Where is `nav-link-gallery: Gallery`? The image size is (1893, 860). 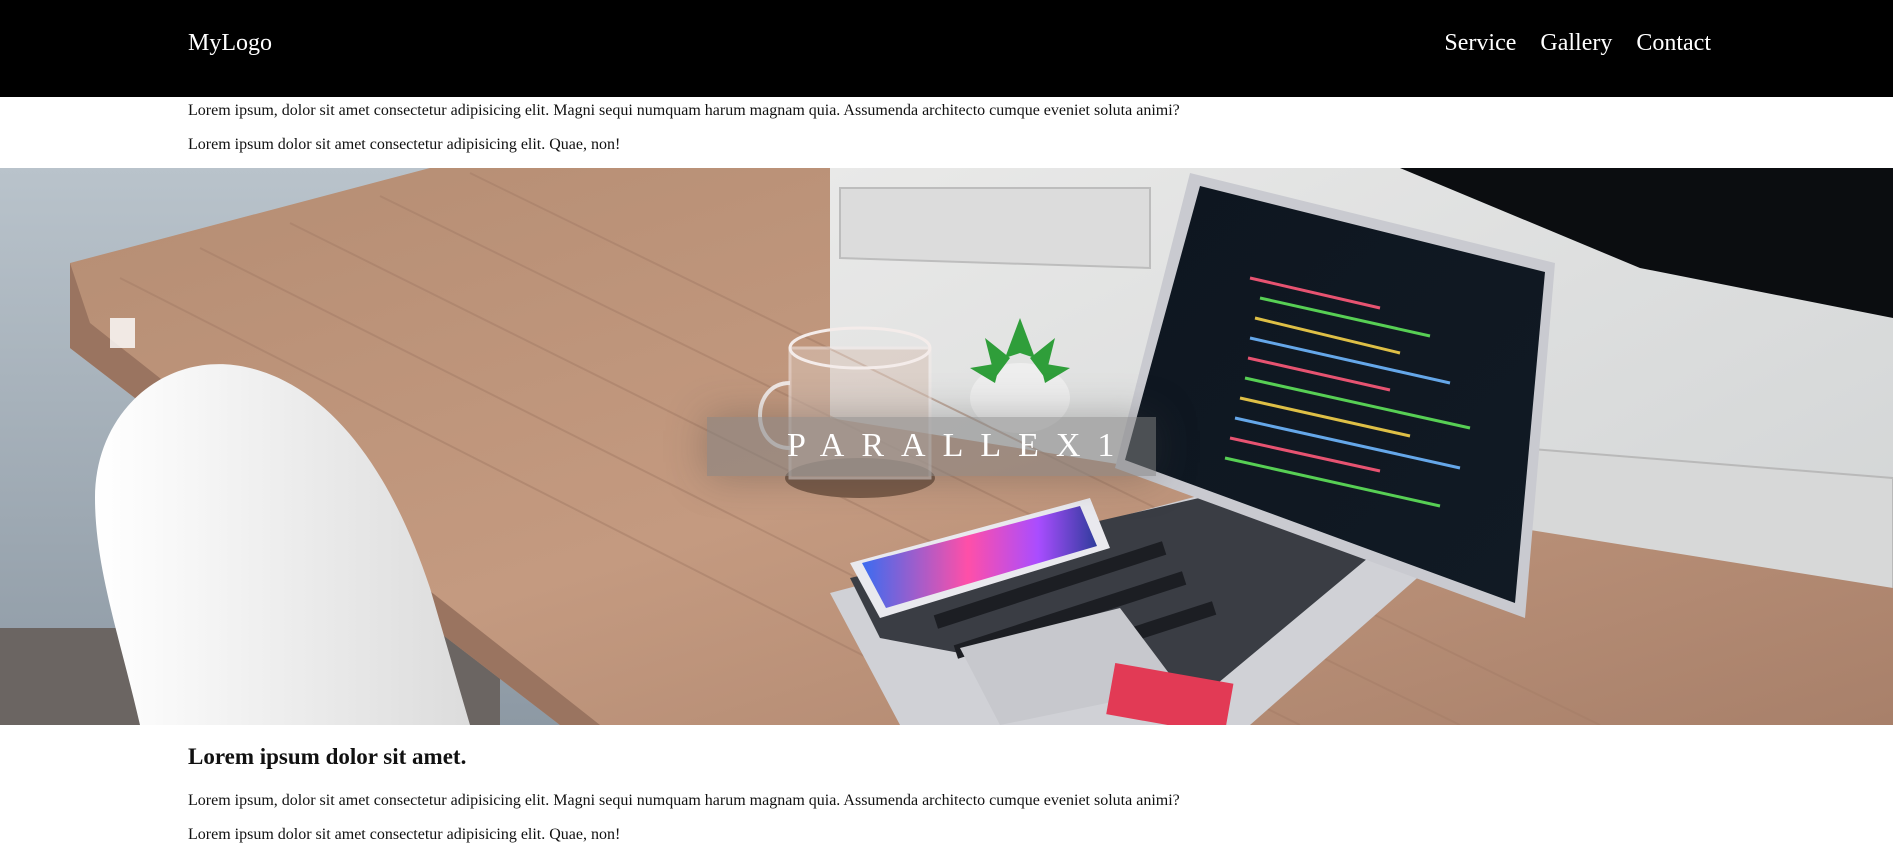 nav-link-gallery: Gallery is located at coordinates (1576, 43).